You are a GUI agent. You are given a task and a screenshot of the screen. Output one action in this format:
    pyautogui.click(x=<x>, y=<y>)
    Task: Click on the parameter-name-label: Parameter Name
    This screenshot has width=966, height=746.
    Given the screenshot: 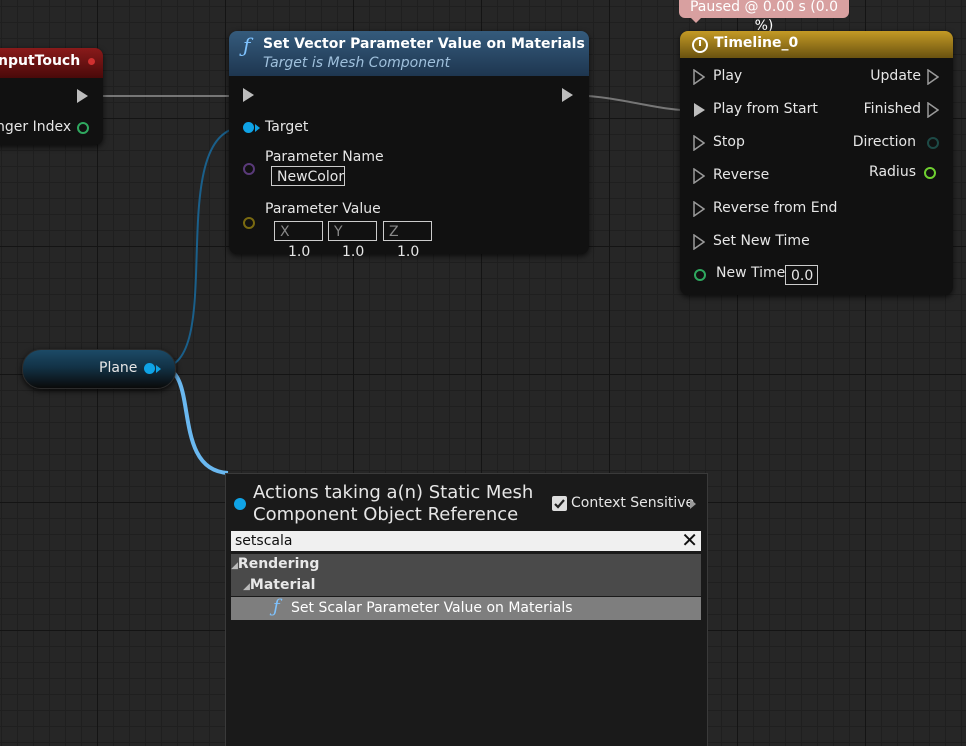 What is the action you would take?
    pyautogui.click(x=324, y=157)
    